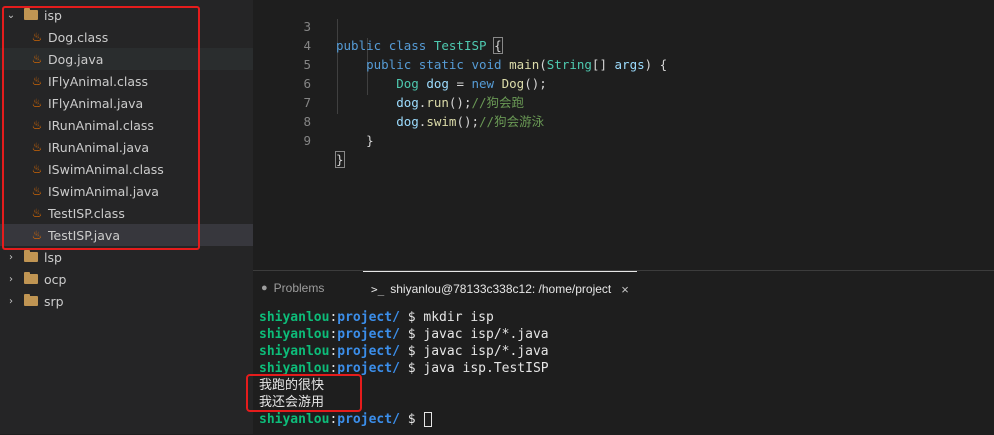  What do you see at coordinates (96, 103) in the screenshot?
I see `file-label: IFlyAnimal.java` at bounding box center [96, 103].